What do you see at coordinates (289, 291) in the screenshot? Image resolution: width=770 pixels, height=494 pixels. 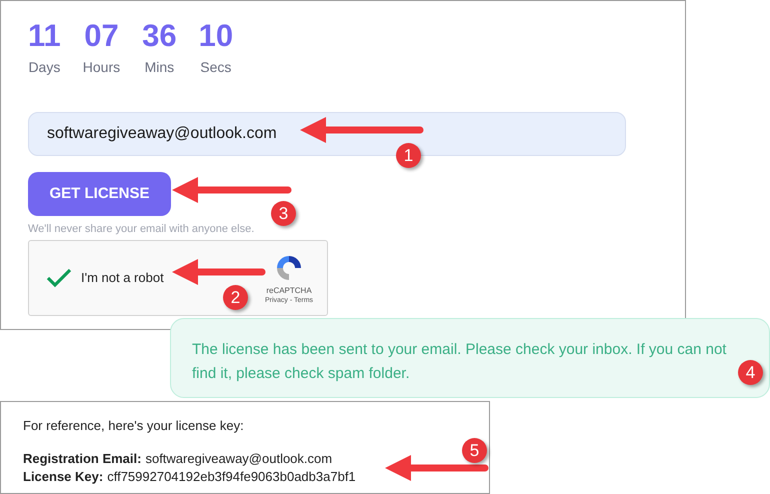 I see `recaptcha-brand: reCAPTCHA` at bounding box center [289, 291].